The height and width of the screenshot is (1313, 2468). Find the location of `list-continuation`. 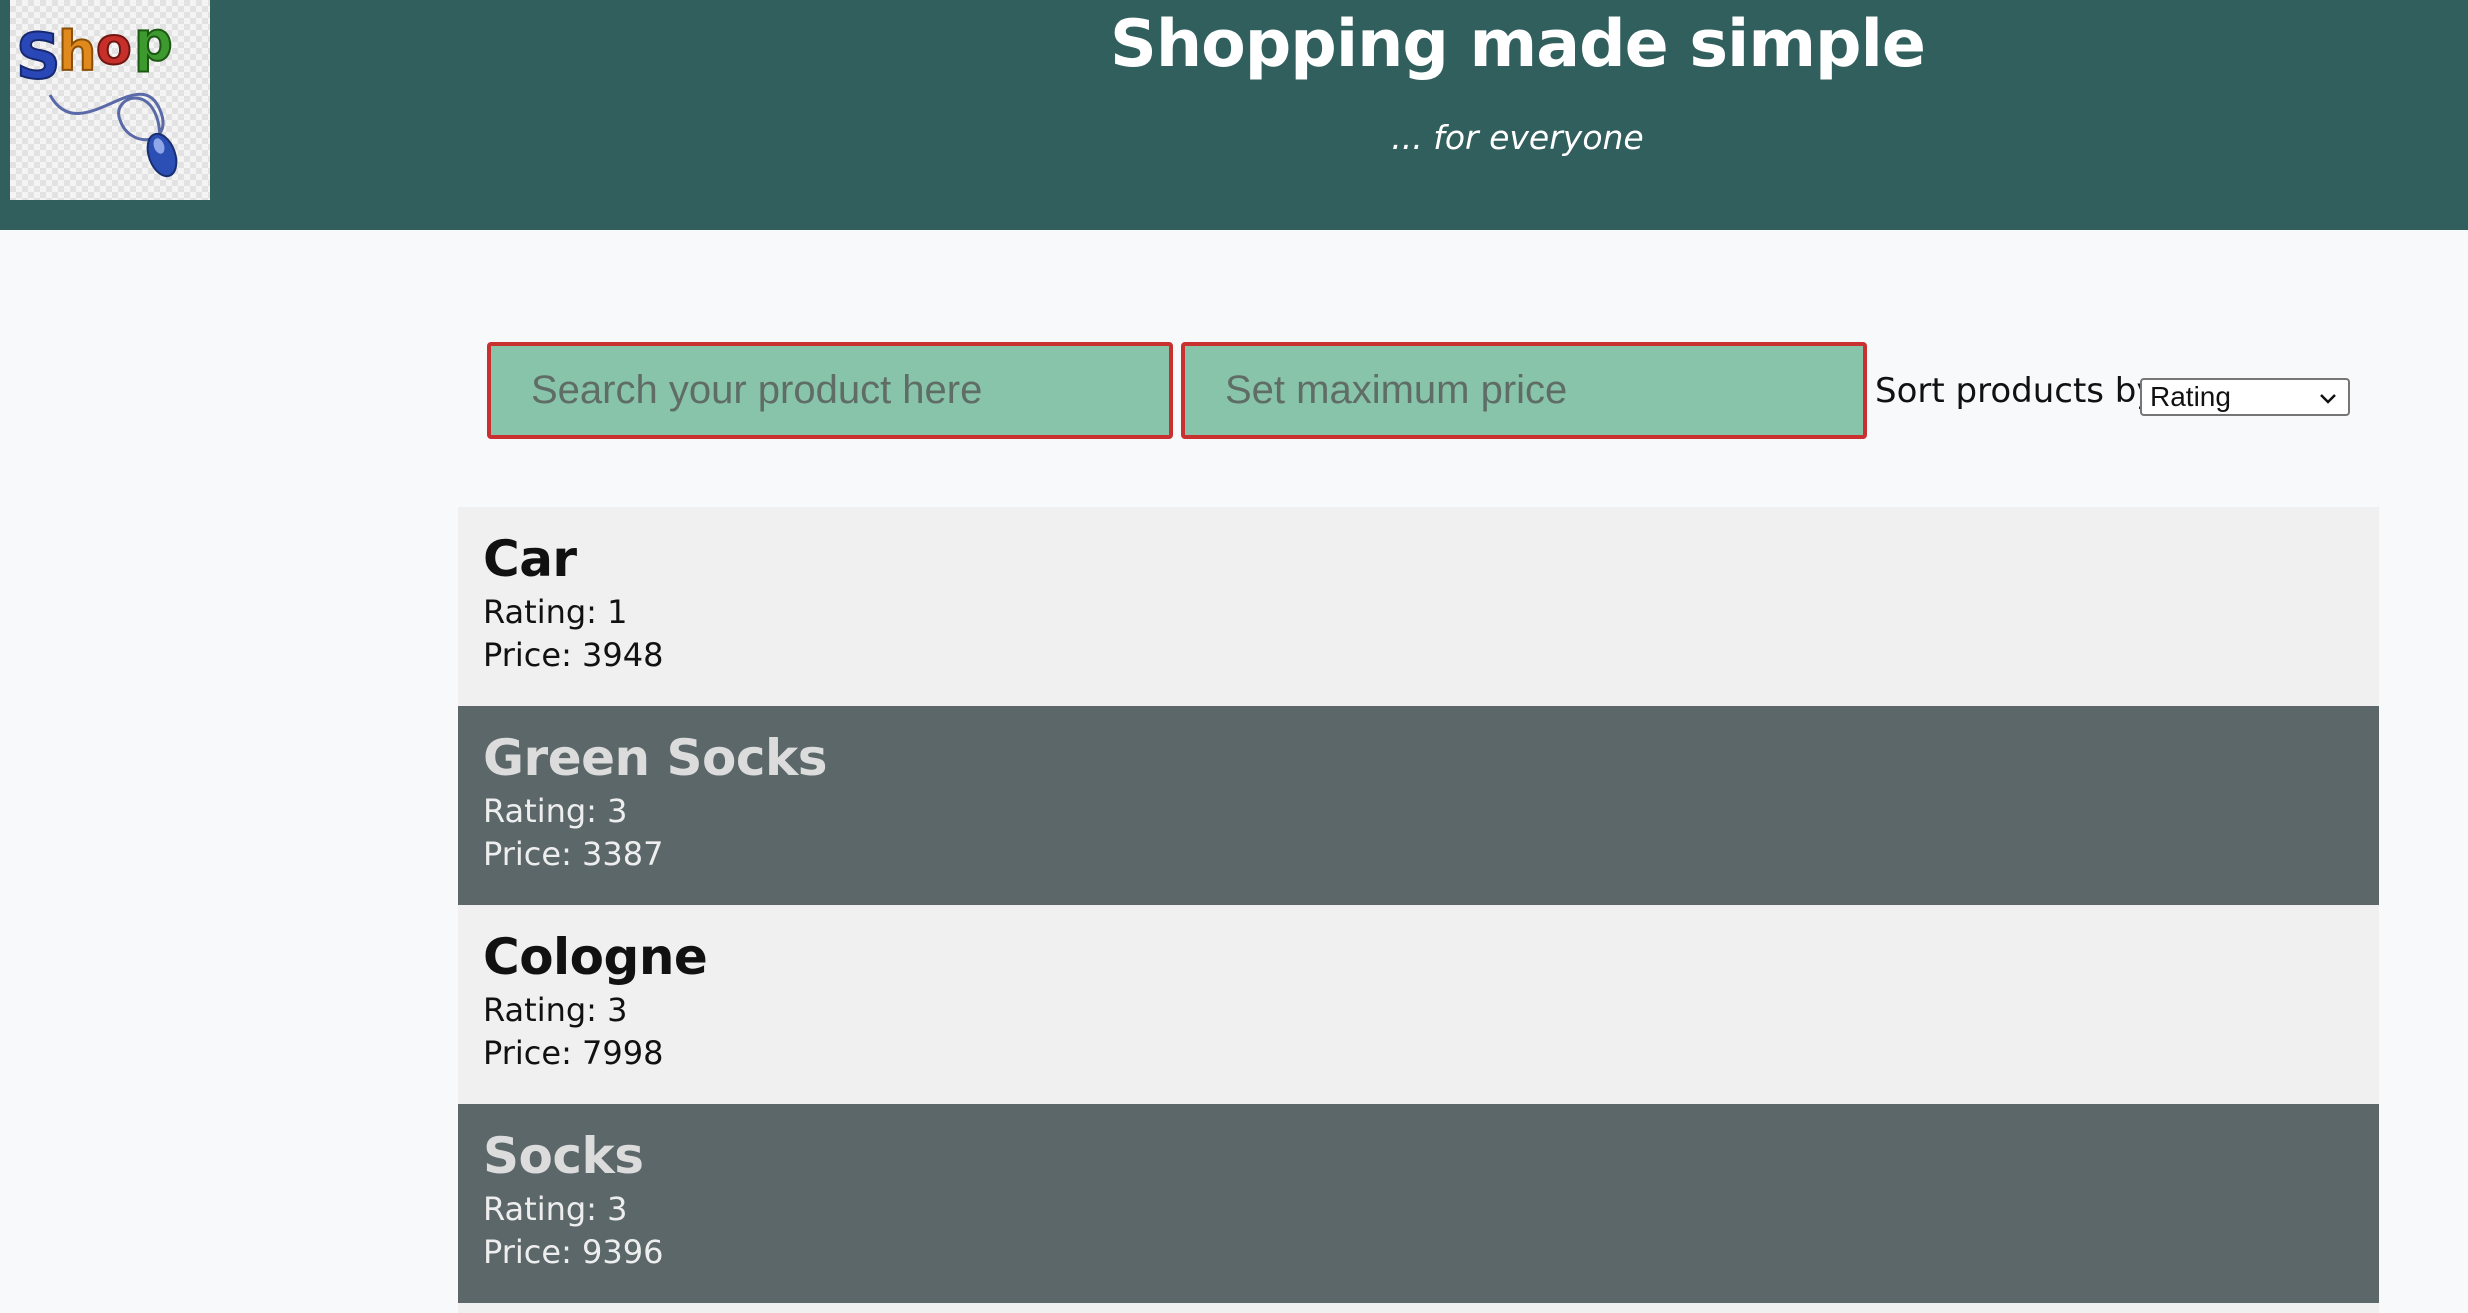

list-continuation is located at coordinates (1418, 1308).